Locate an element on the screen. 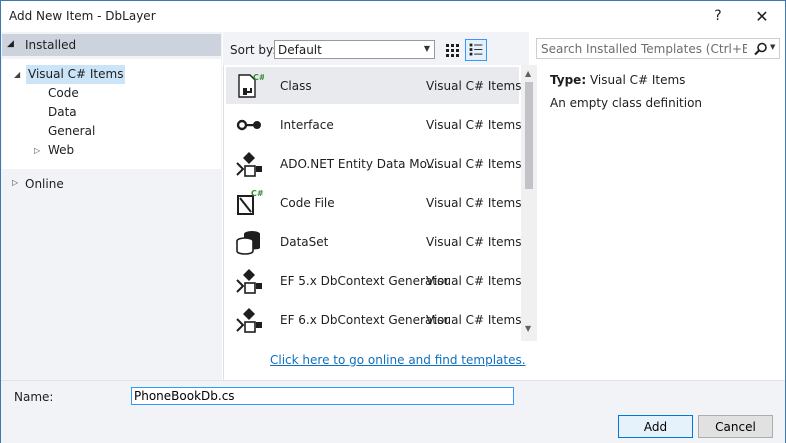 Image resolution: width=786 pixels, height=443 pixels. entity-model-icon is located at coordinates (249, 164).